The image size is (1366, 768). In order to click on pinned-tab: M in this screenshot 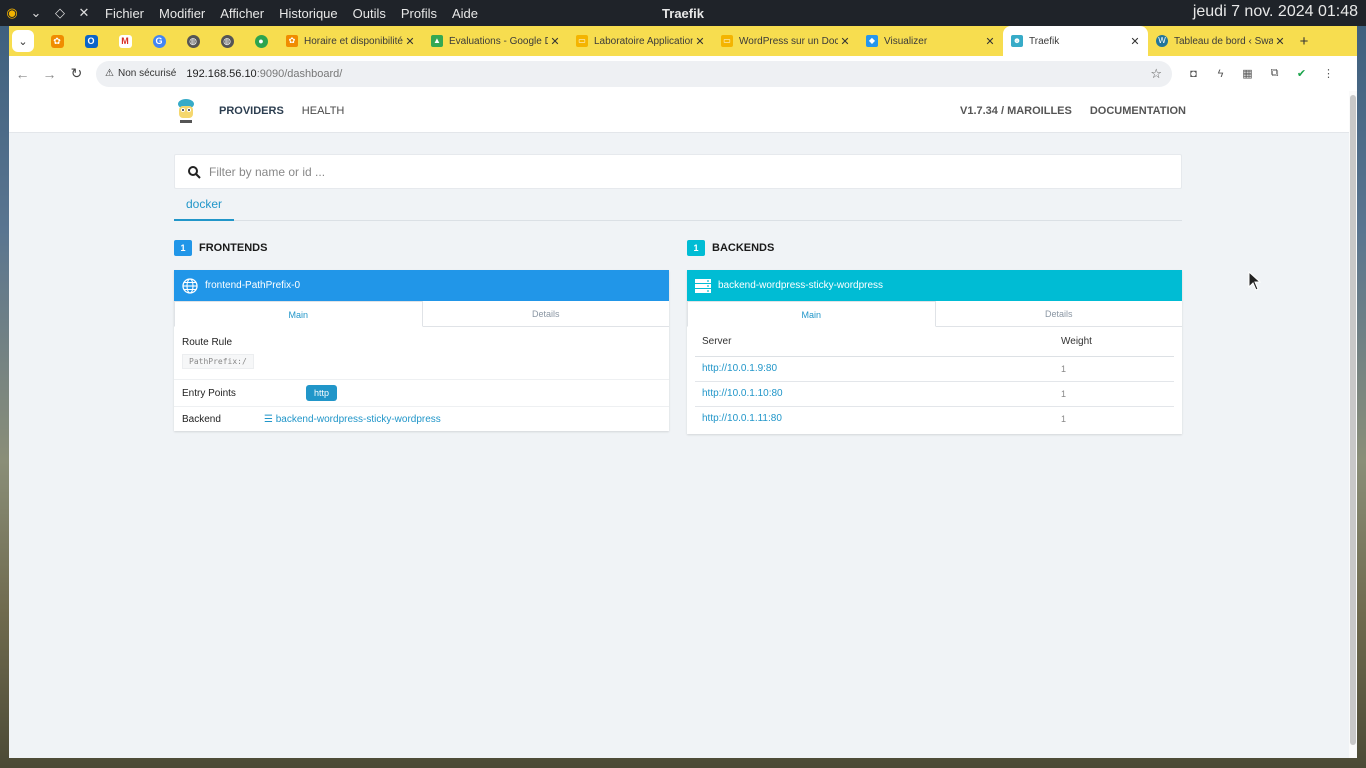, I will do `click(125, 41)`.